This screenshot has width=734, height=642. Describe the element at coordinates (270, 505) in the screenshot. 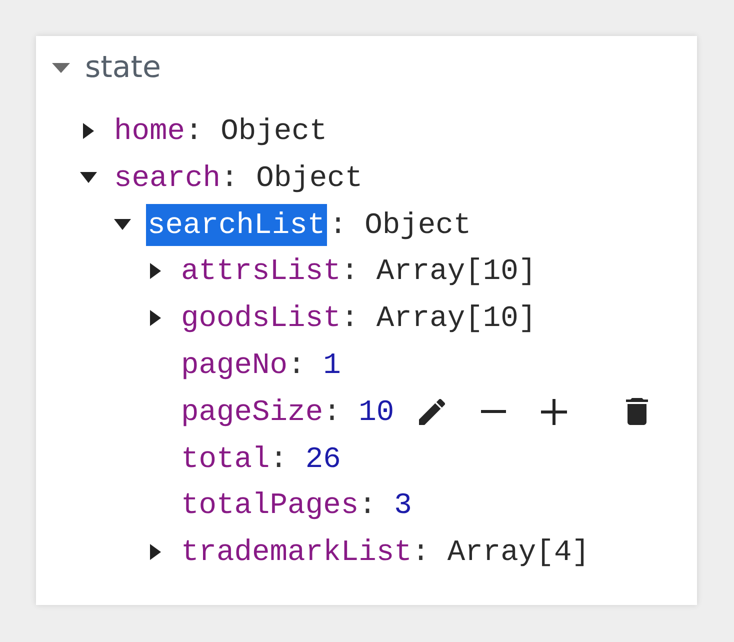

I see `property-key: totalPages` at that location.